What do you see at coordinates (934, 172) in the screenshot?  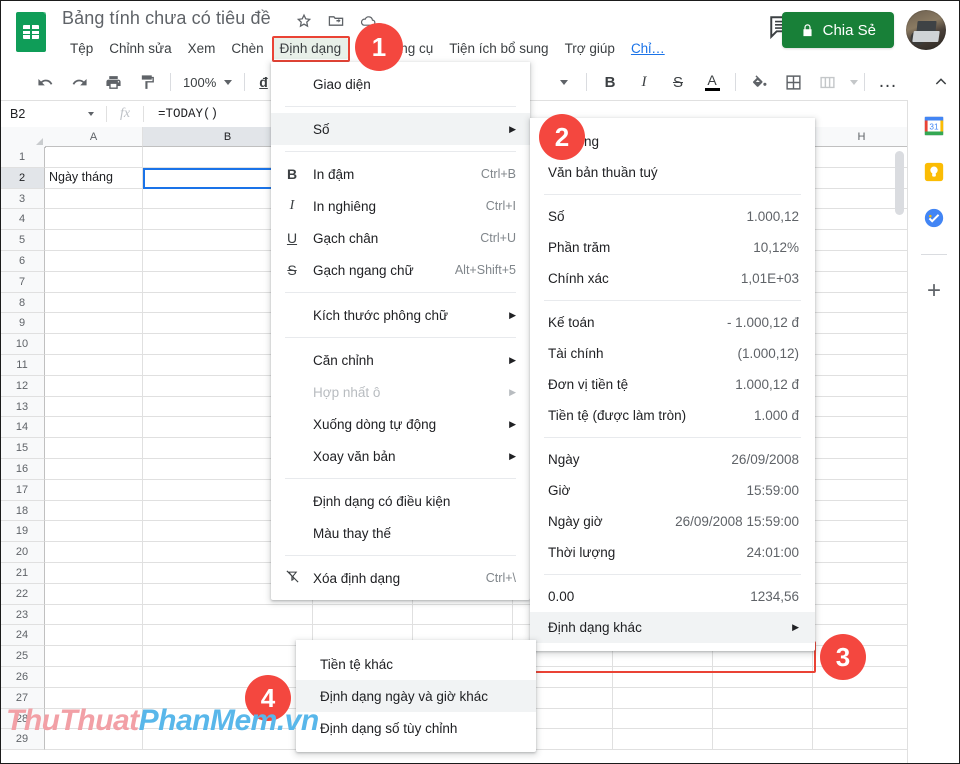 I see `google-keep-icon` at bounding box center [934, 172].